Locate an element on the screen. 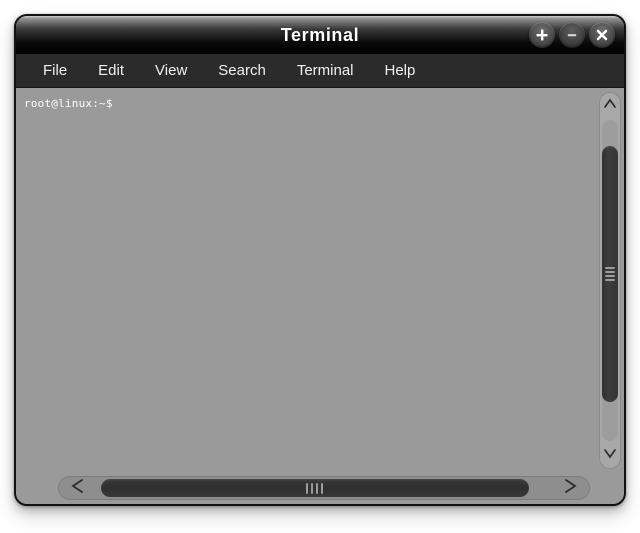 The image size is (640, 533). scroll-right-button is located at coordinates (570, 488).